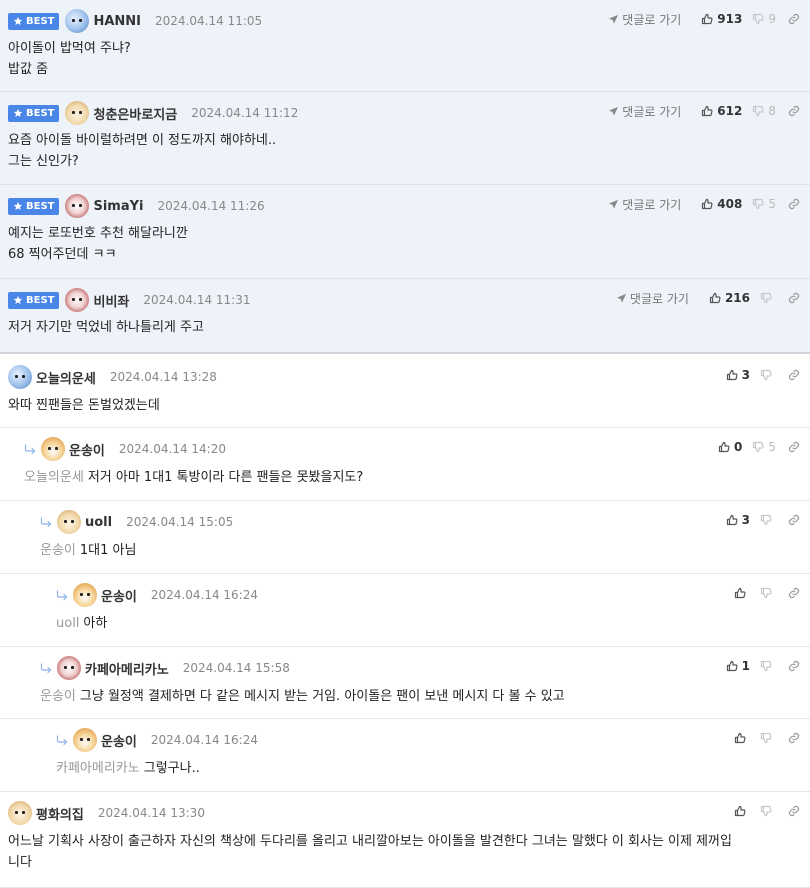  I want to click on upvote-button: 0, so click(730, 447).